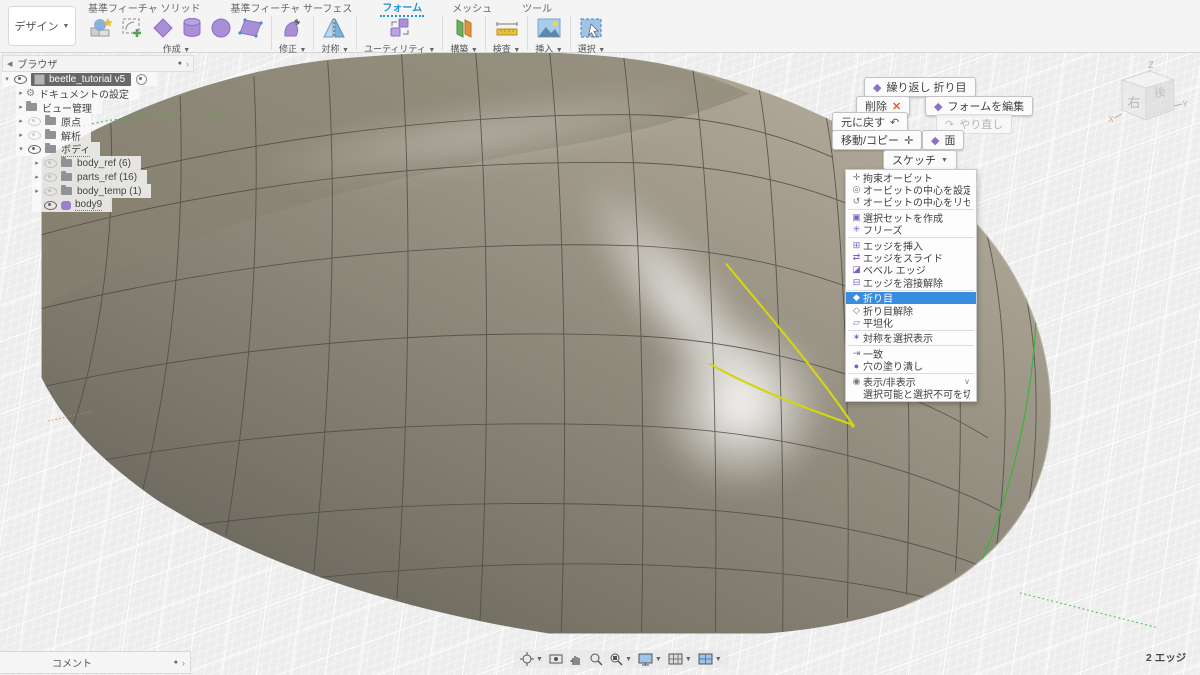 The width and height of the screenshot is (1200, 675). I want to click on menu-item-fill-hole: ● 穴の塗り潰し, so click(911, 366).